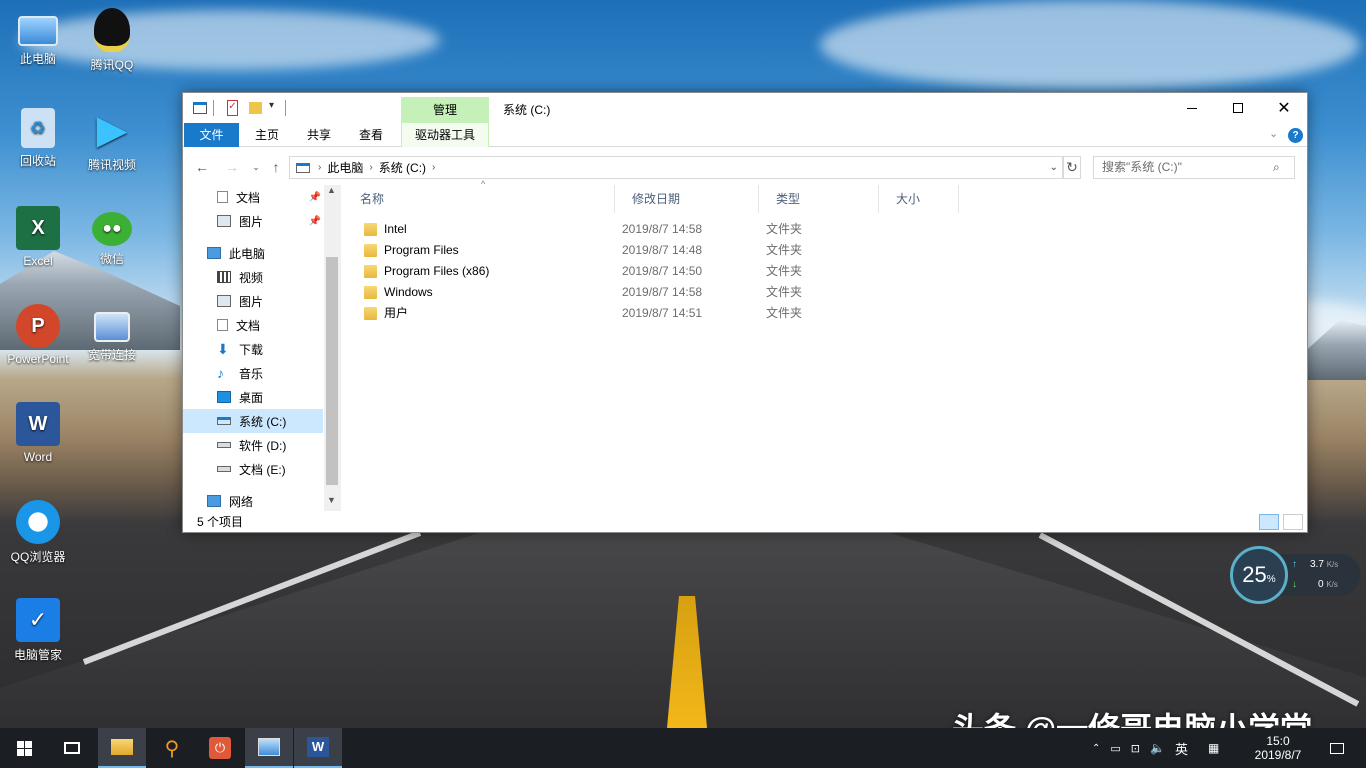 This screenshot has height=768, width=1366. Describe the element at coordinates (220, 748) in the screenshot. I see `taskbar-power-app: ⏻` at that location.